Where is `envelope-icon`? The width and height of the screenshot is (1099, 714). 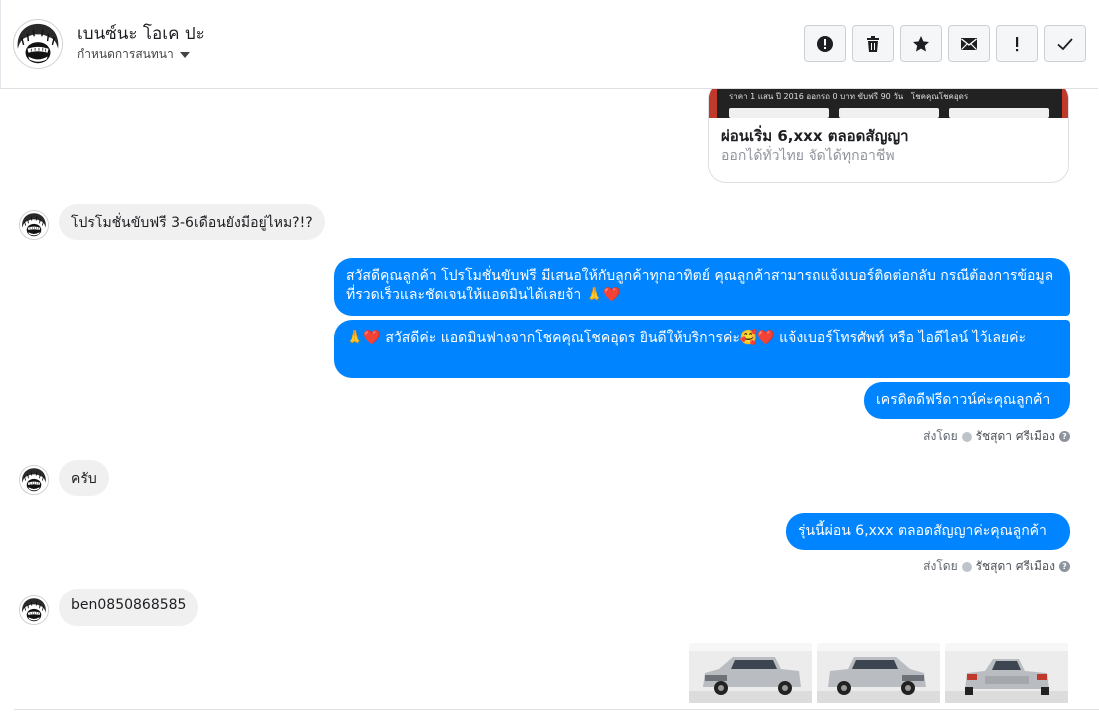
envelope-icon is located at coordinates (969, 43).